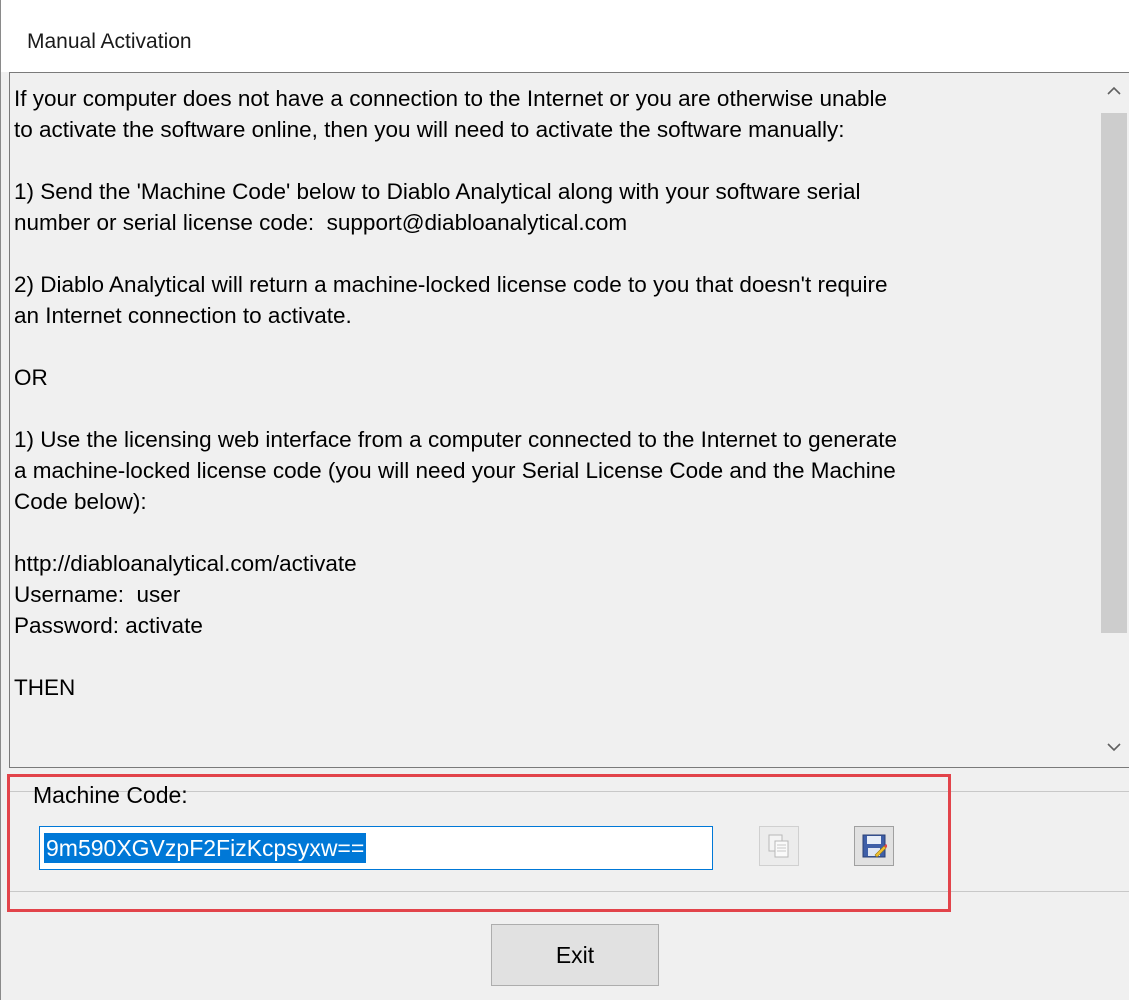  I want to click on instruction-line: an Internet connection to activate., so click(183, 315).